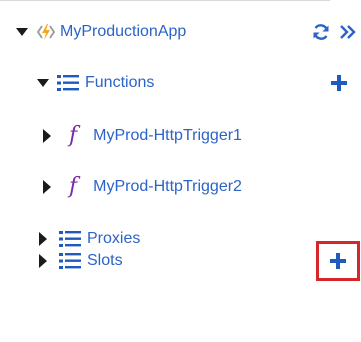 The height and width of the screenshot is (342, 361). I want to click on highlight-box, so click(338, 261).